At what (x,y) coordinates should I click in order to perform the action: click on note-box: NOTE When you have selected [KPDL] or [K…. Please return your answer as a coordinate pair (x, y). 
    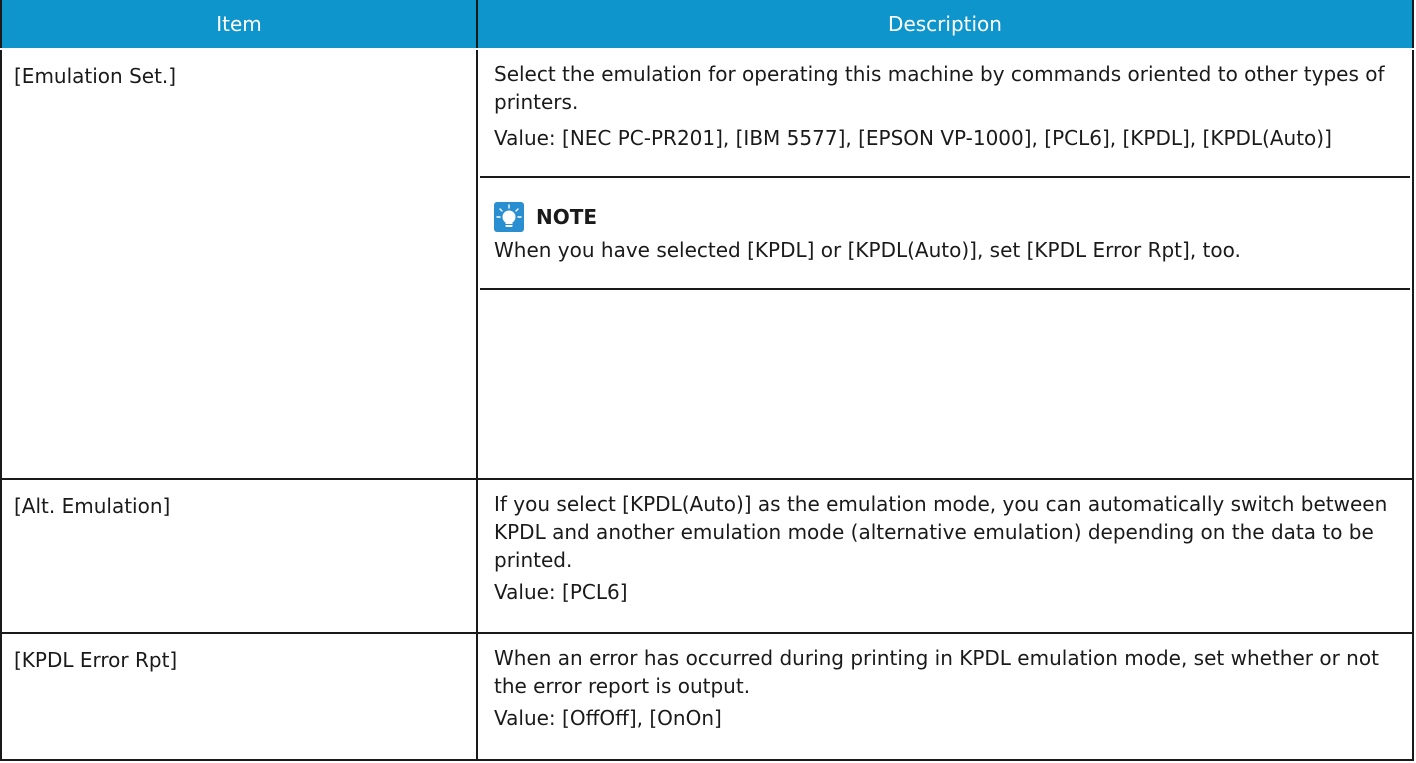
    Looking at the image, I should click on (945, 233).